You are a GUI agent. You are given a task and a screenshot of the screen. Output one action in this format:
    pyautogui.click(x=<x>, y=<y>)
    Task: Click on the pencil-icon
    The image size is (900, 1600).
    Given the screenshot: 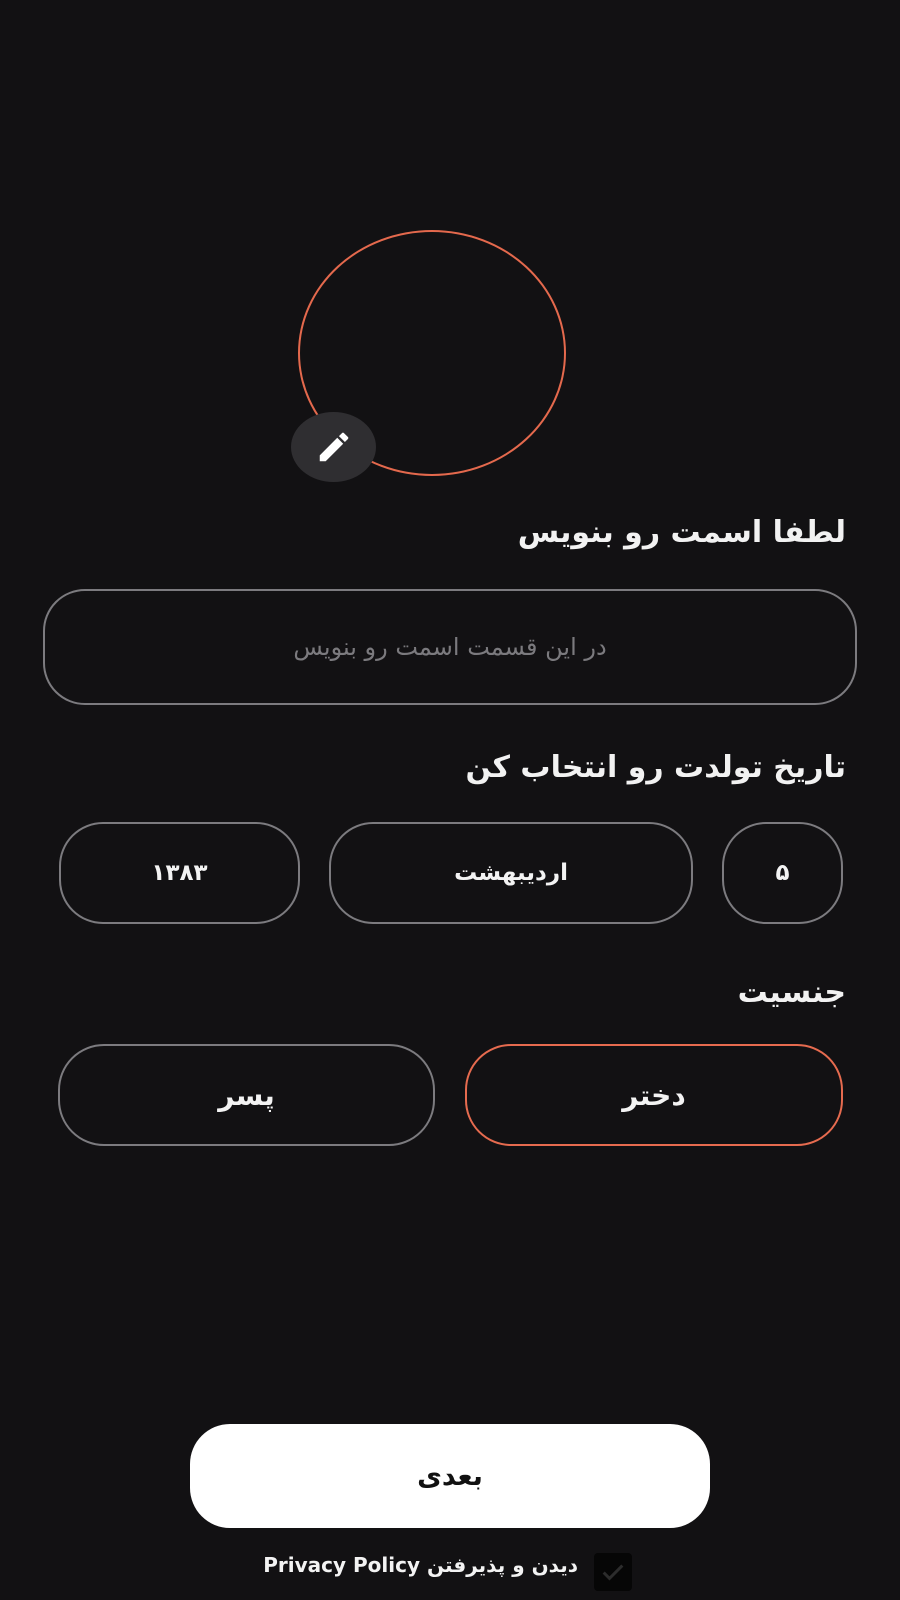 What is the action you would take?
    pyautogui.click(x=333, y=447)
    